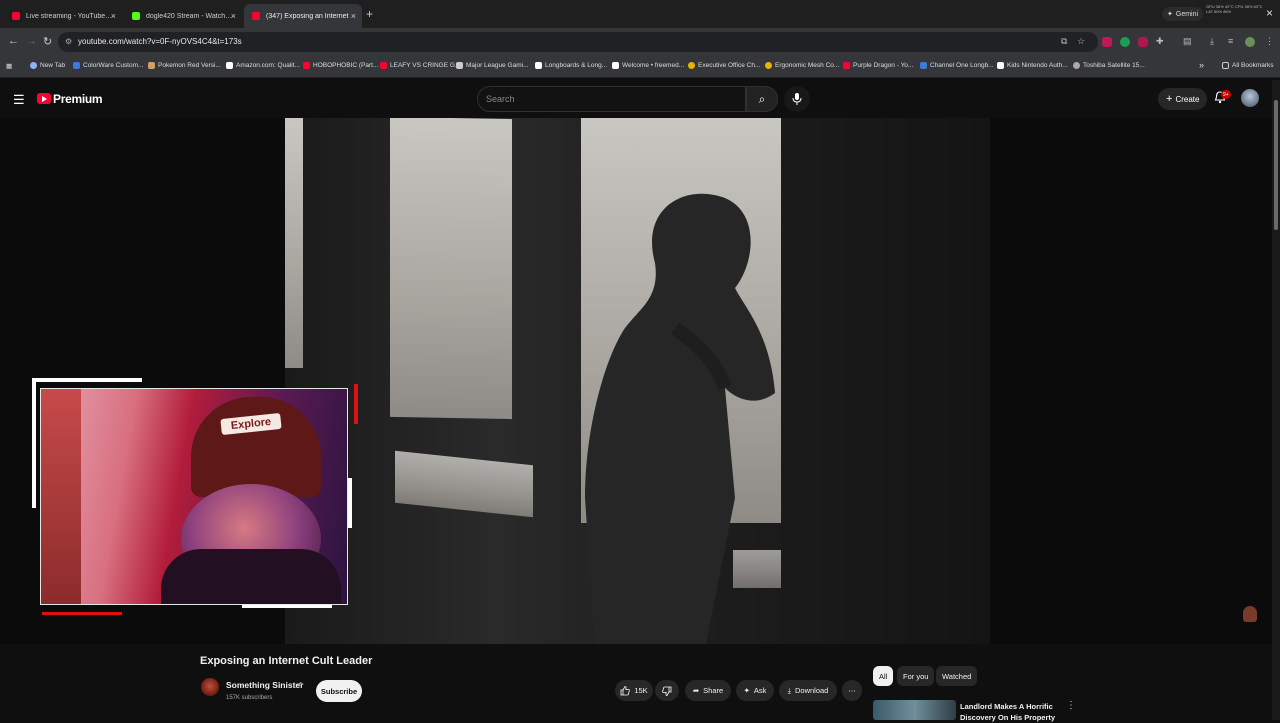  I want to click on extension-abp-icon, so click(1107, 42).